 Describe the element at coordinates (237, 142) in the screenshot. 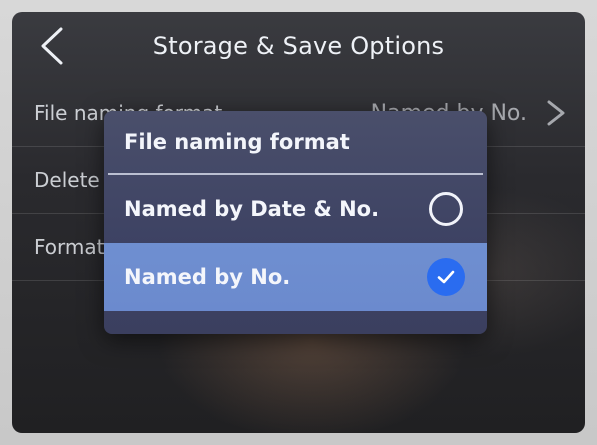

I see `dialog-title: File naming format` at that location.